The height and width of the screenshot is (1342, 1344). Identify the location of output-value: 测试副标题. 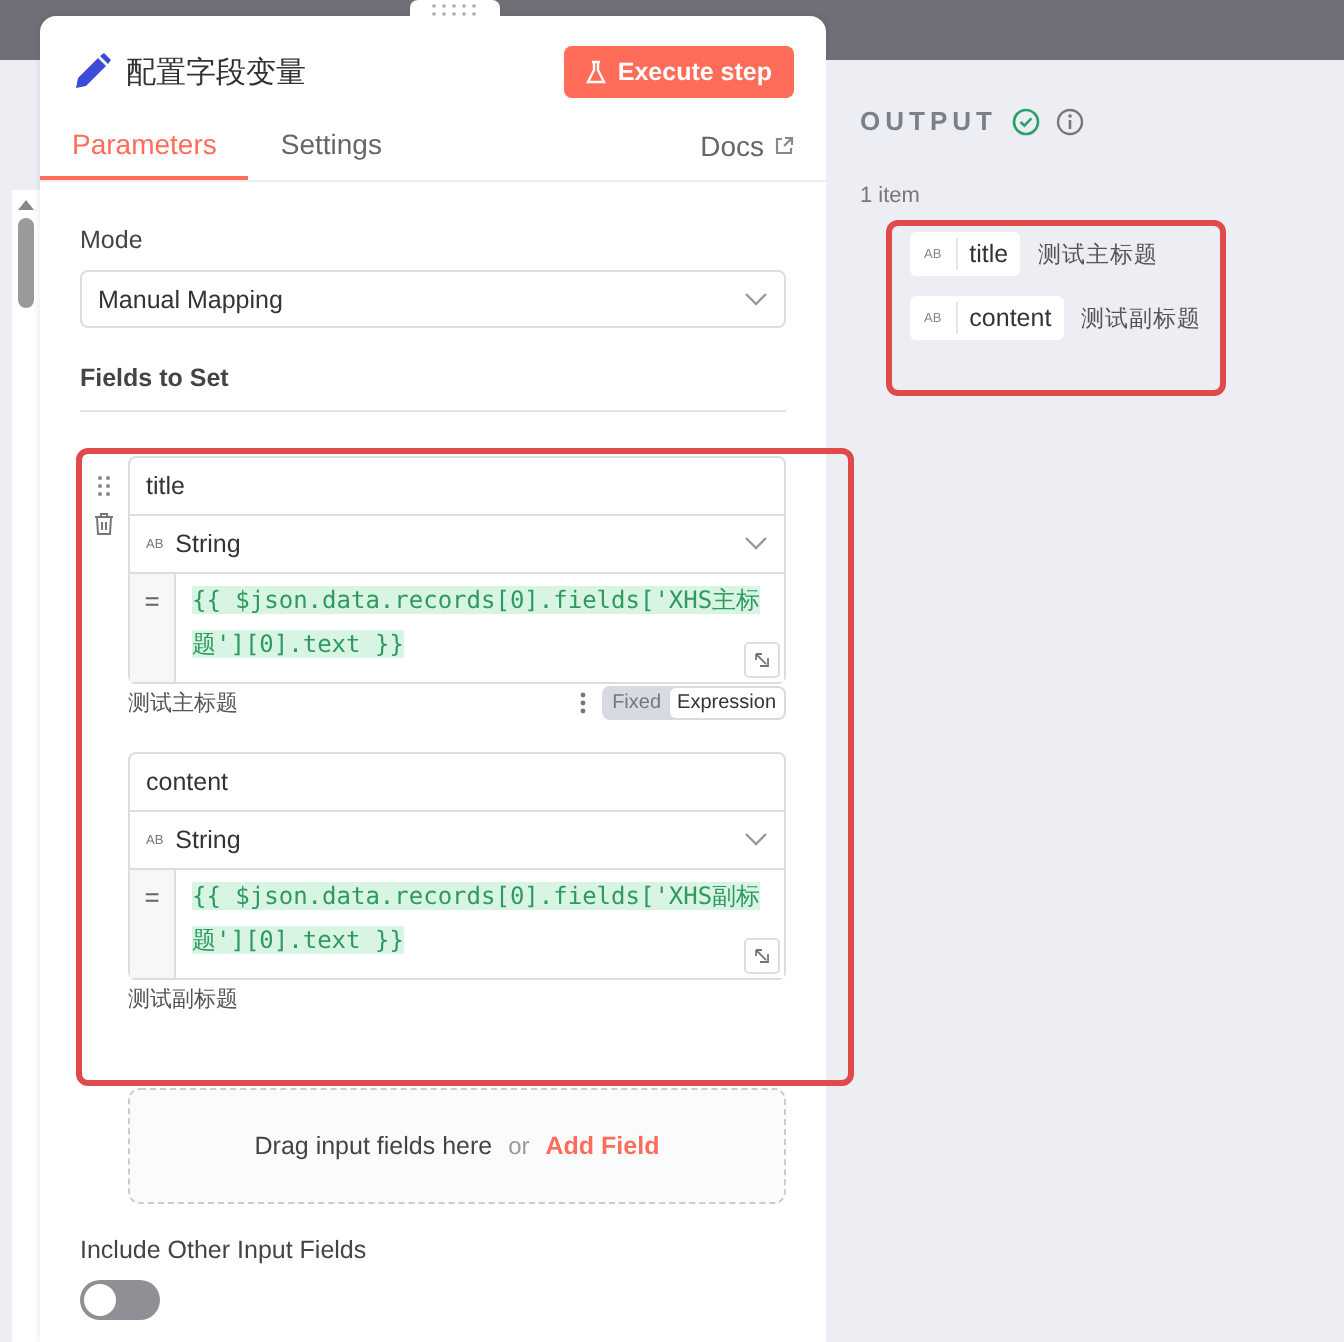
(1141, 319).